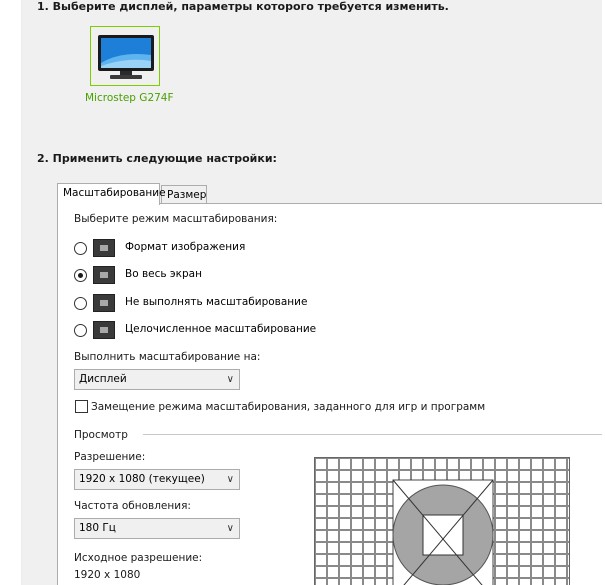  Describe the element at coordinates (104, 275) in the screenshot. I see `fullscreen-icon` at that location.